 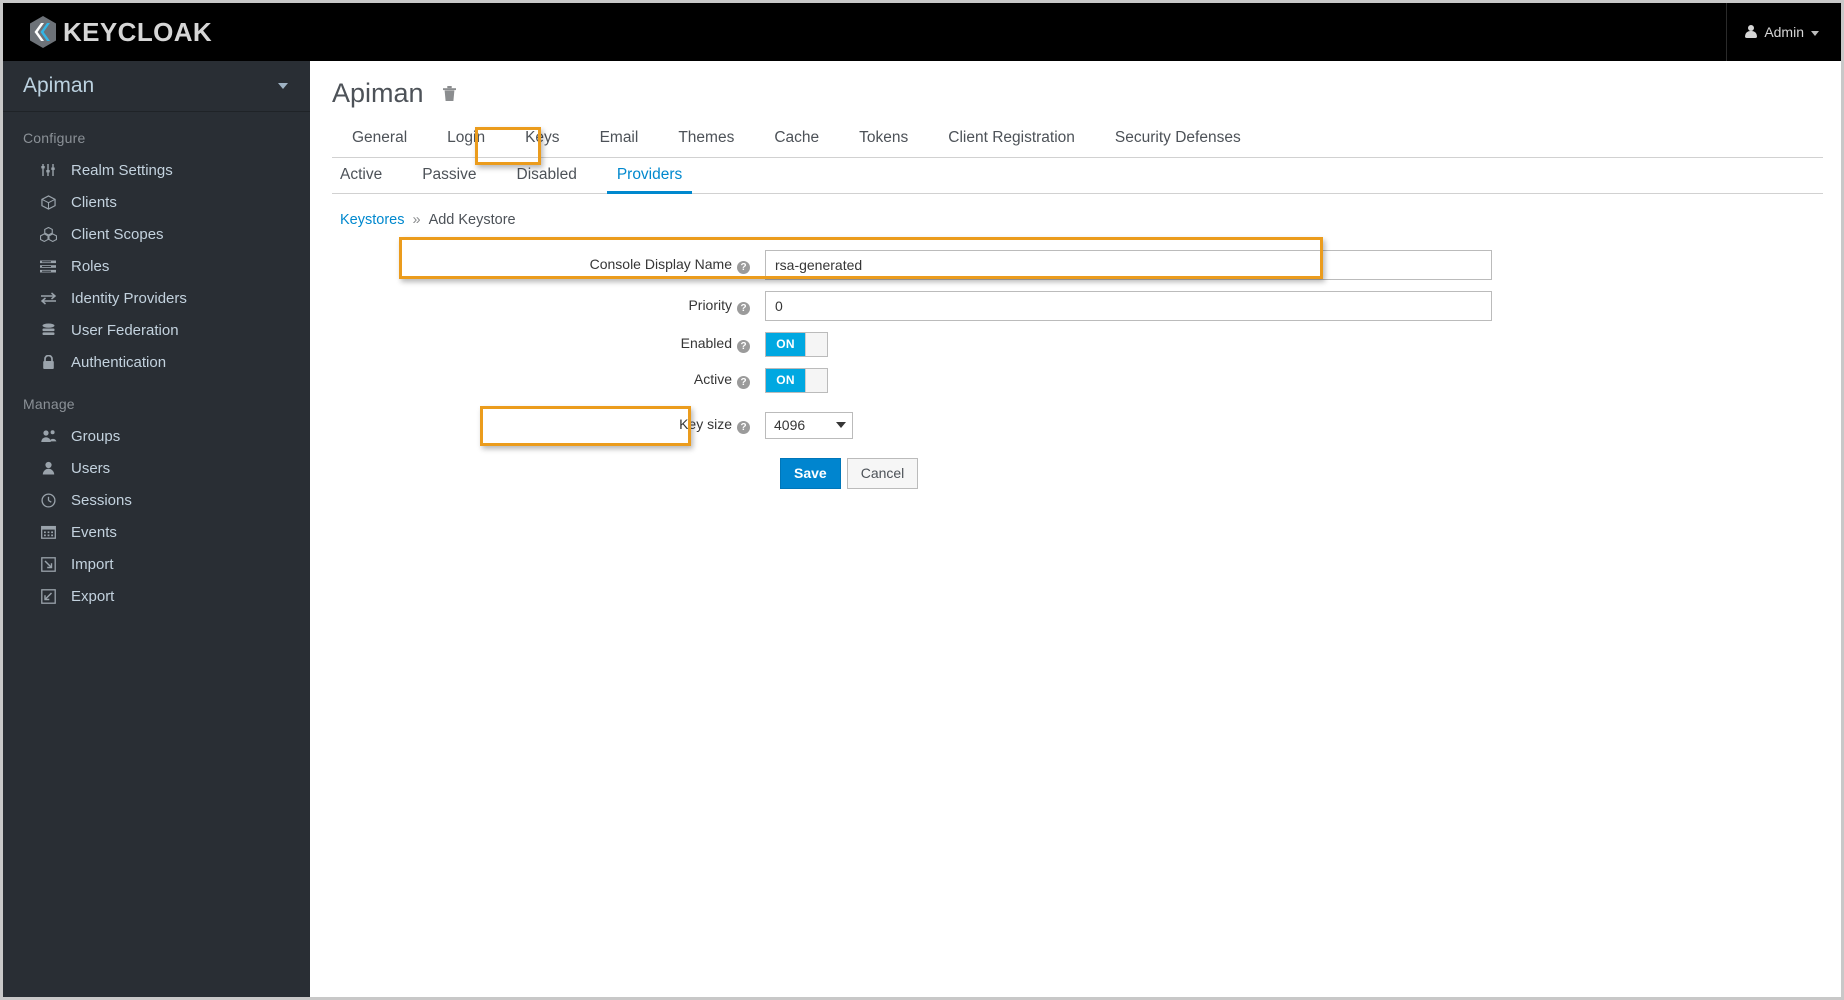 What do you see at coordinates (1075, 85) in the screenshot?
I see `page-header: Apiman` at bounding box center [1075, 85].